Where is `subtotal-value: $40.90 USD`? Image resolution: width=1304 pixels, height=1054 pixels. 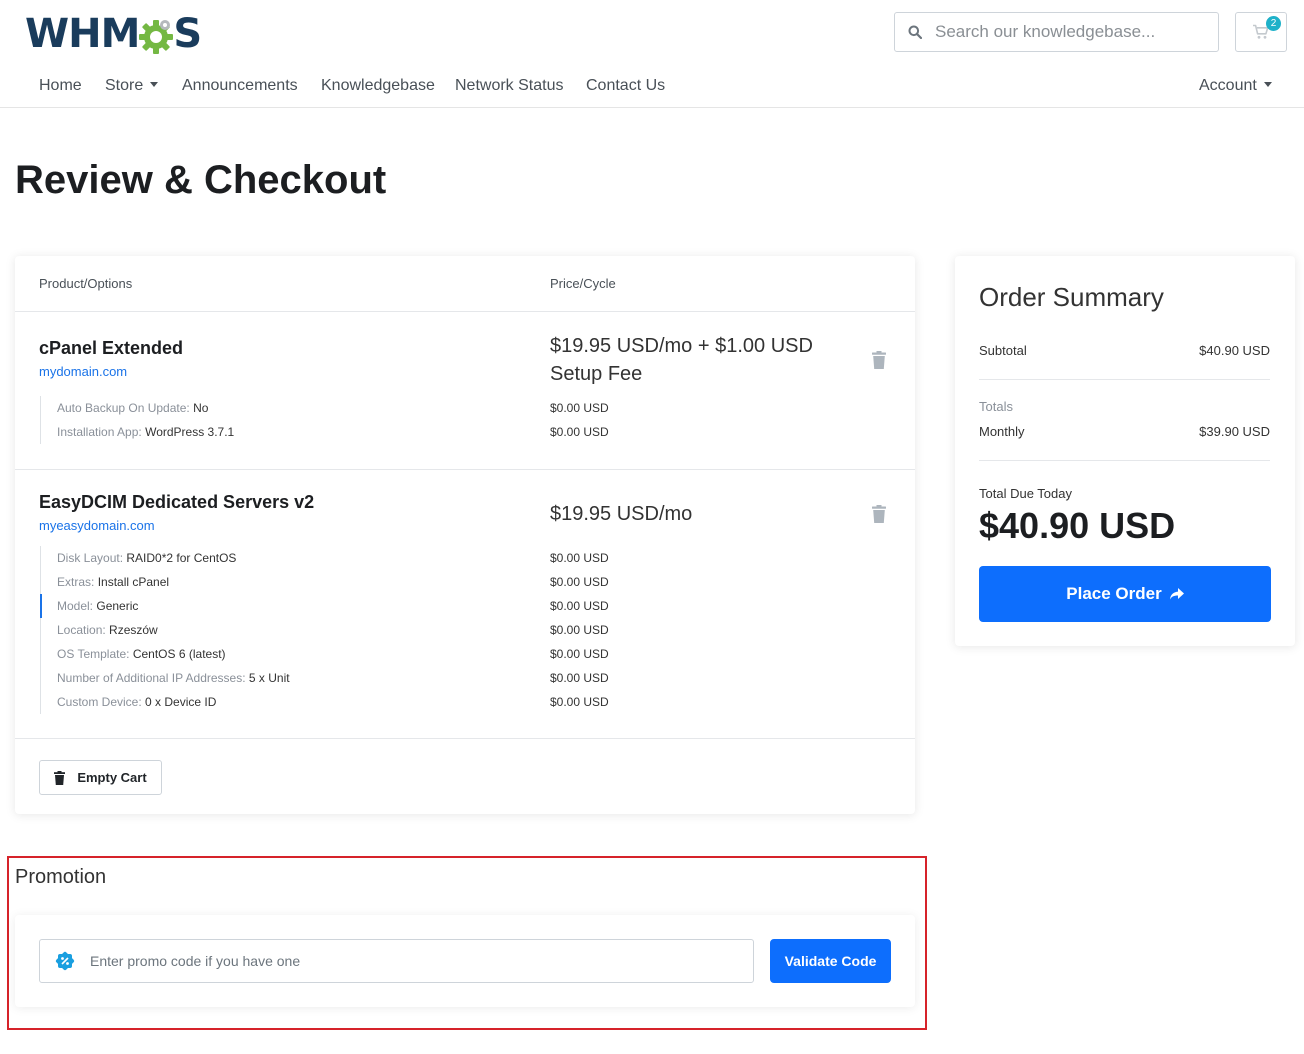 subtotal-value: $40.90 USD is located at coordinates (1234, 350).